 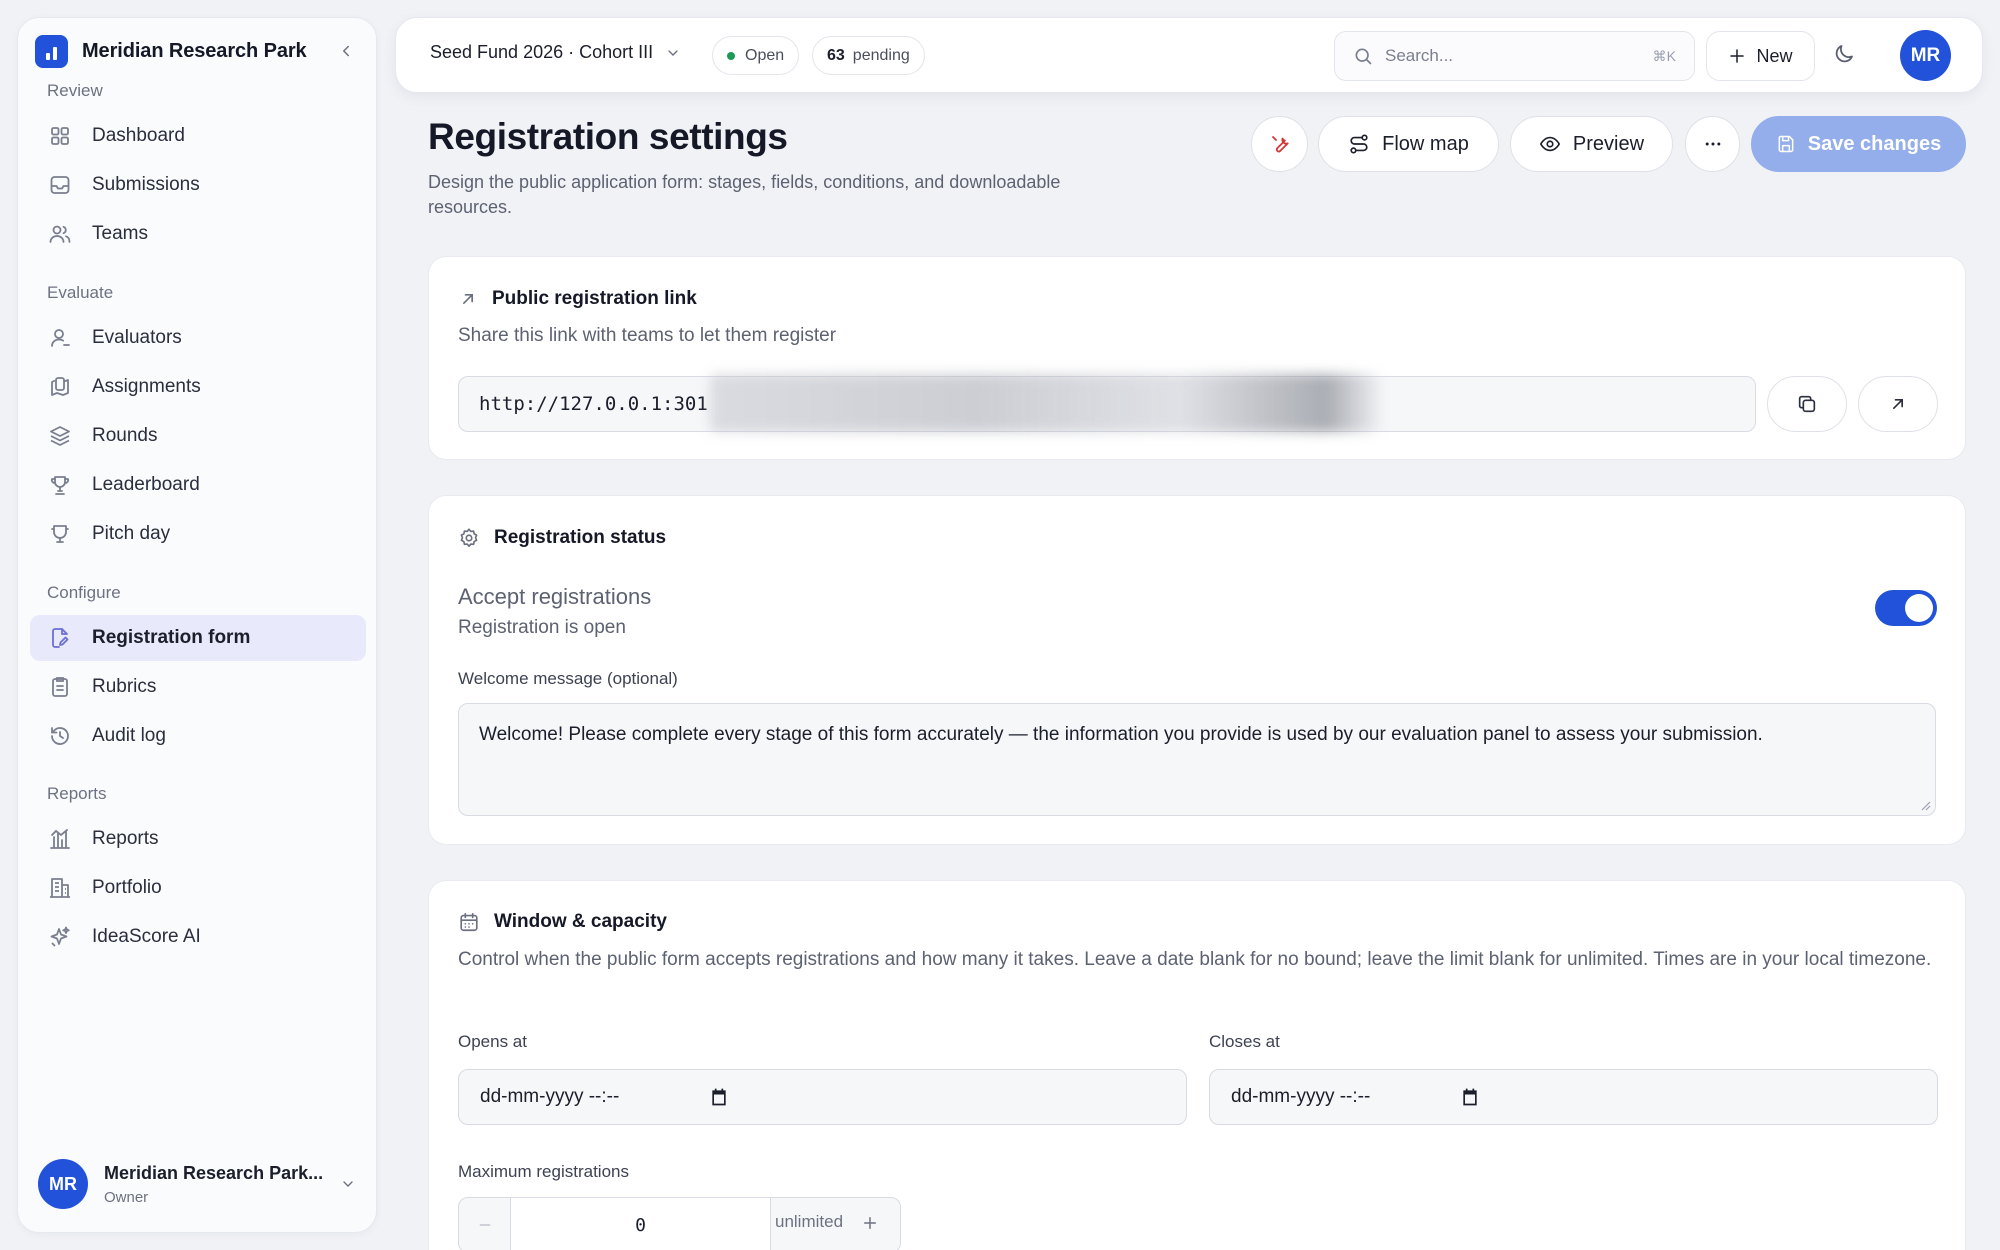 I want to click on sidebar-item-label: Registration form, so click(x=171, y=637).